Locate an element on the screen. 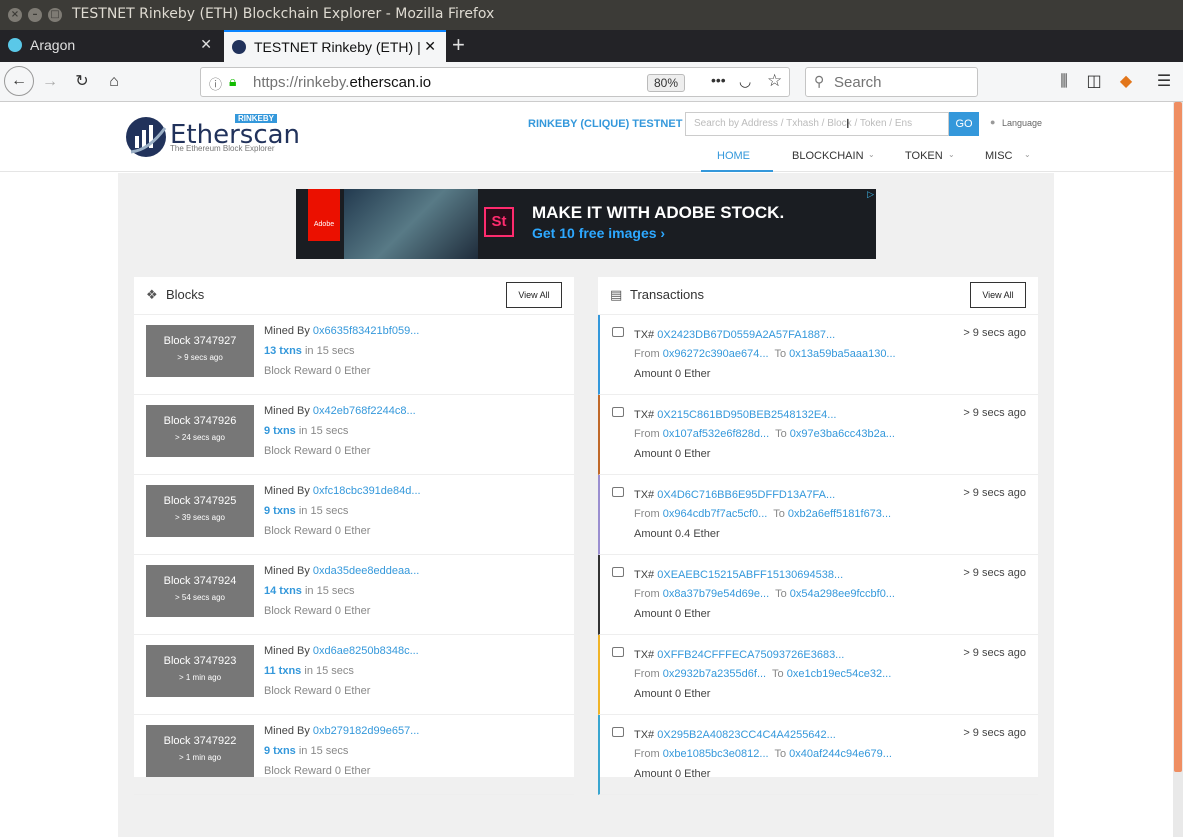 This screenshot has height=837, width=1183. menu-misc: MISC is located at coordinates (999, 156).